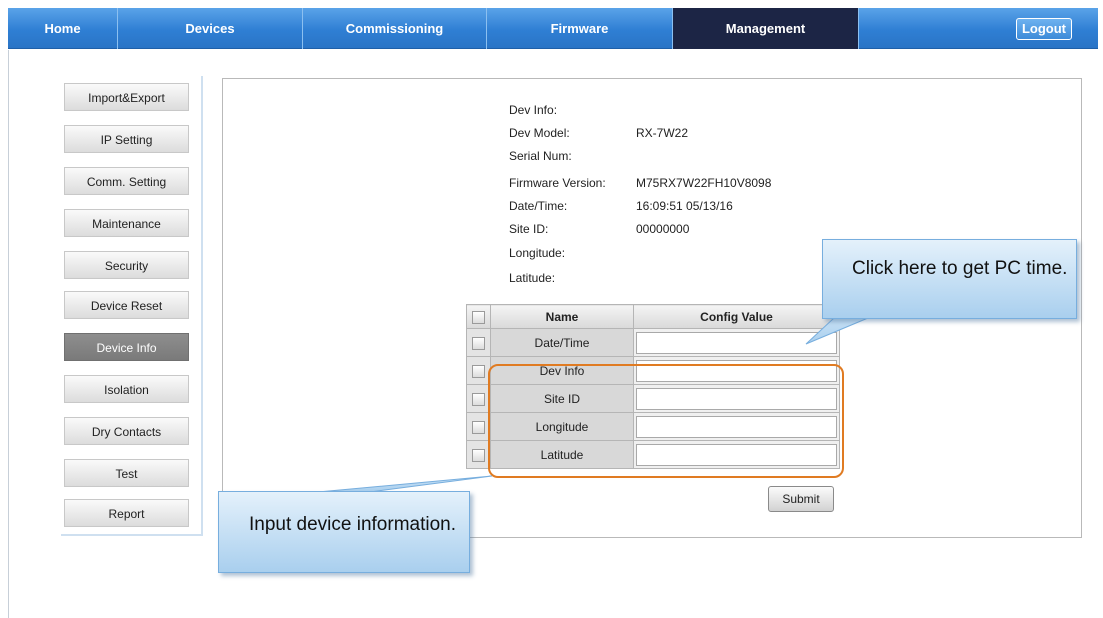 The width and height of the screenshot is (1103, 618). Describe the element at coordinates (837, 331) in the screenshot. I see `pc-time-callout-pointer` at that location.